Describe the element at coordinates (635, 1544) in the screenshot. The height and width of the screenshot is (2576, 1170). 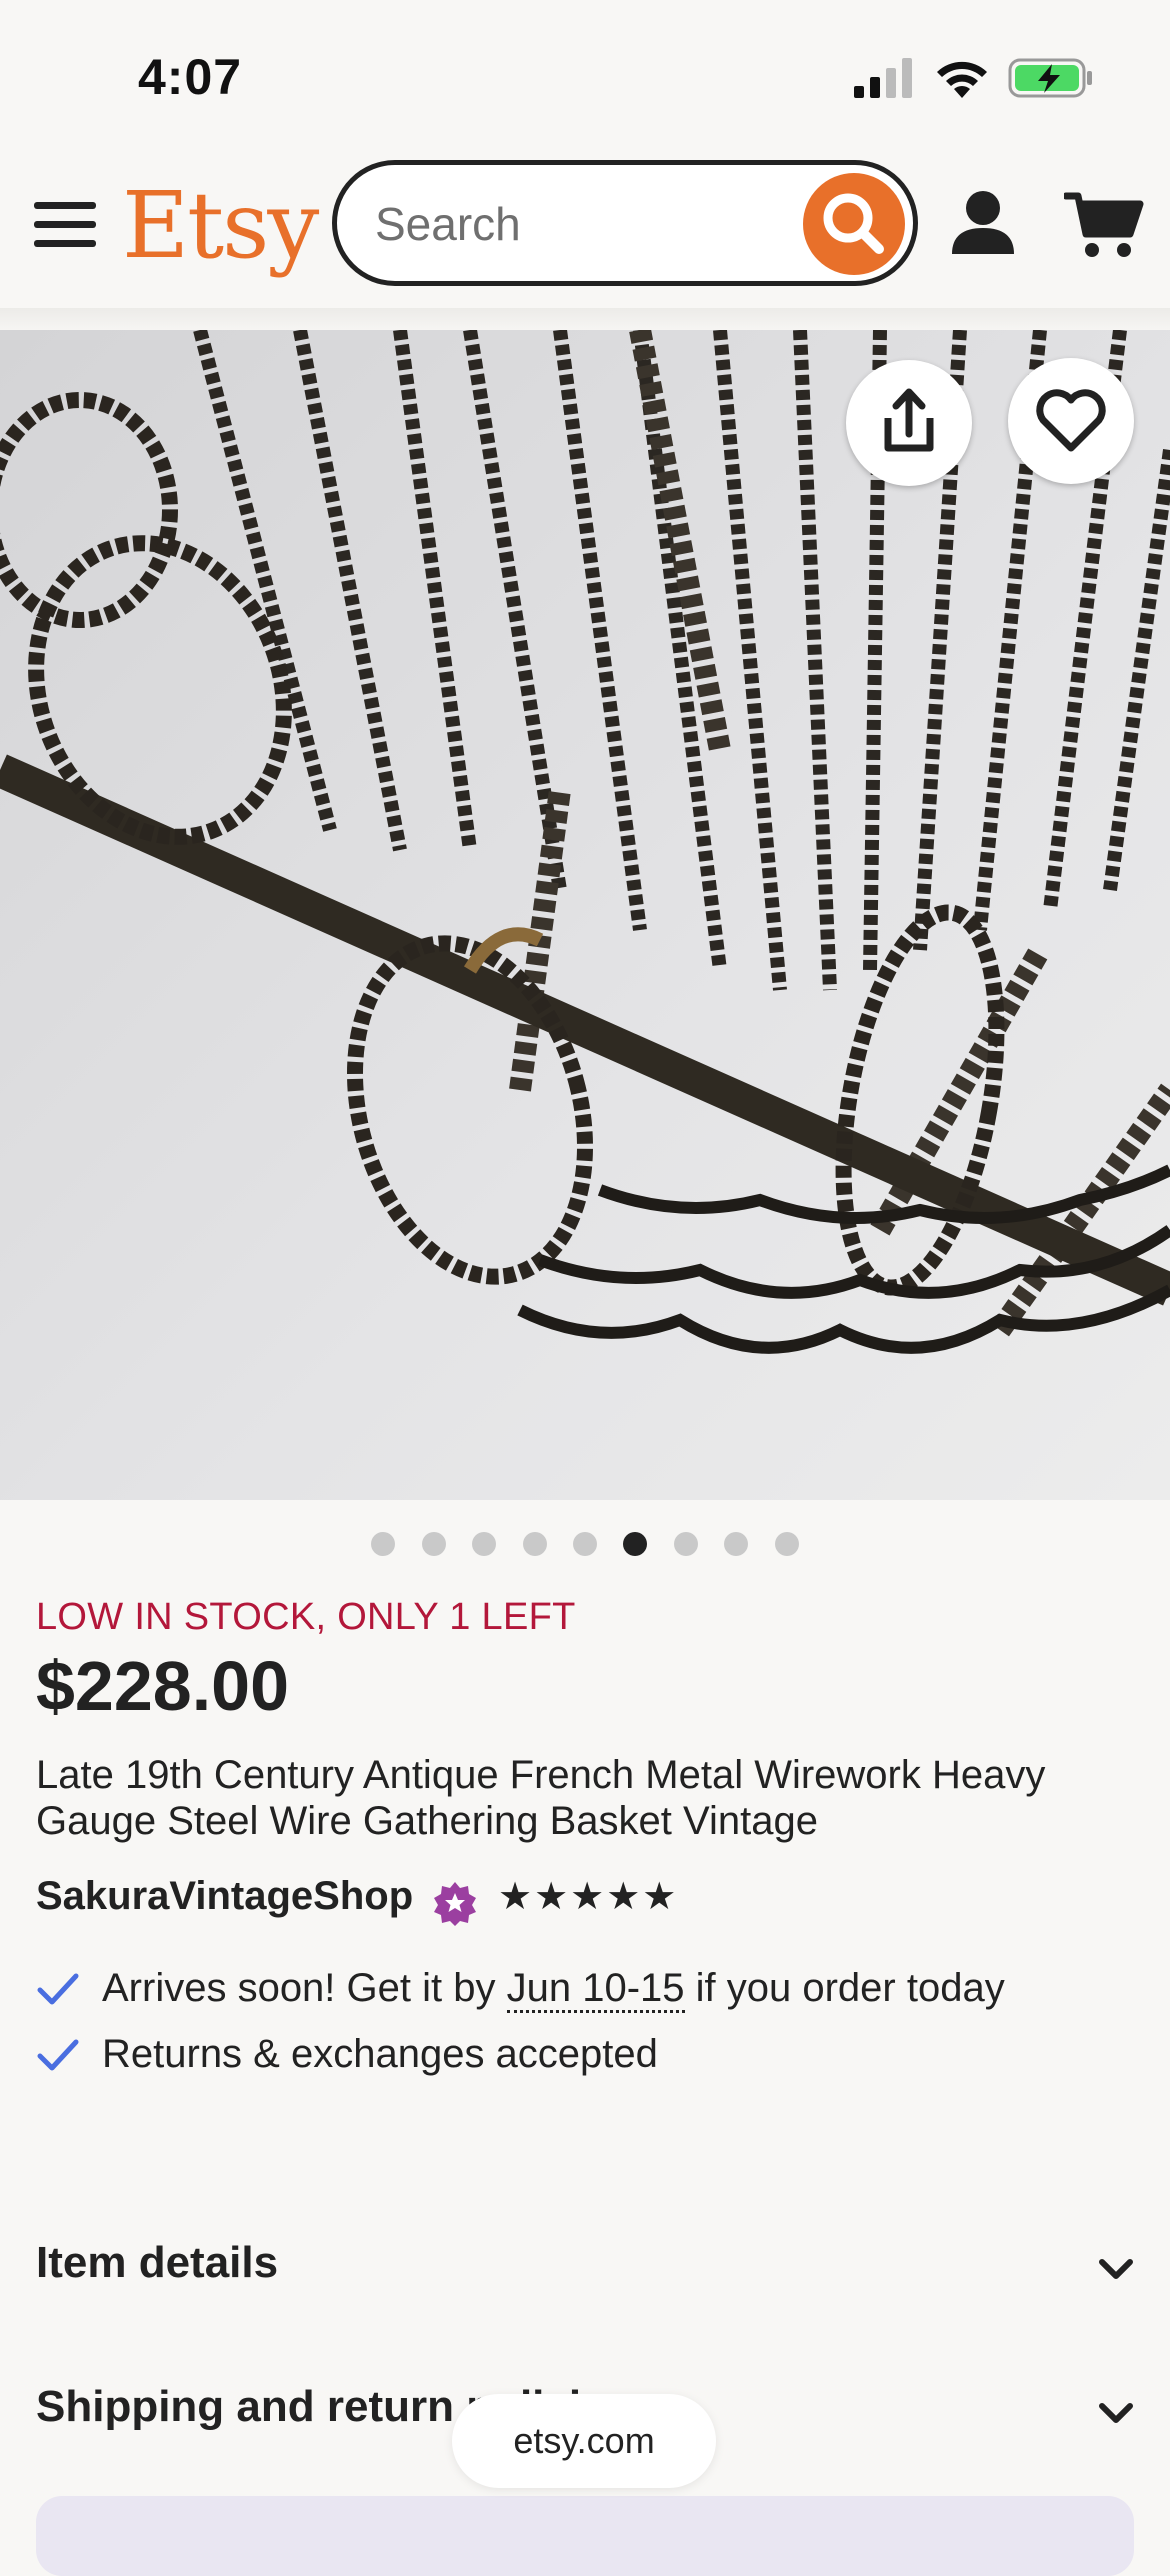
I see `carousel-dot-active` at that location.